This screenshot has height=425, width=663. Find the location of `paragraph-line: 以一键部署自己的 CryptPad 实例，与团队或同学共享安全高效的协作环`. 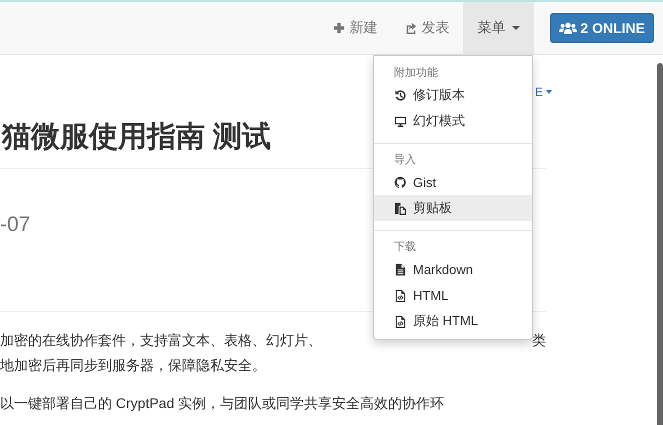

paragraph-line: 以一键部署自己的 CryptPad 实例，与团队或同学共享安全高效的协作环 is located at coordinates (223, 403).